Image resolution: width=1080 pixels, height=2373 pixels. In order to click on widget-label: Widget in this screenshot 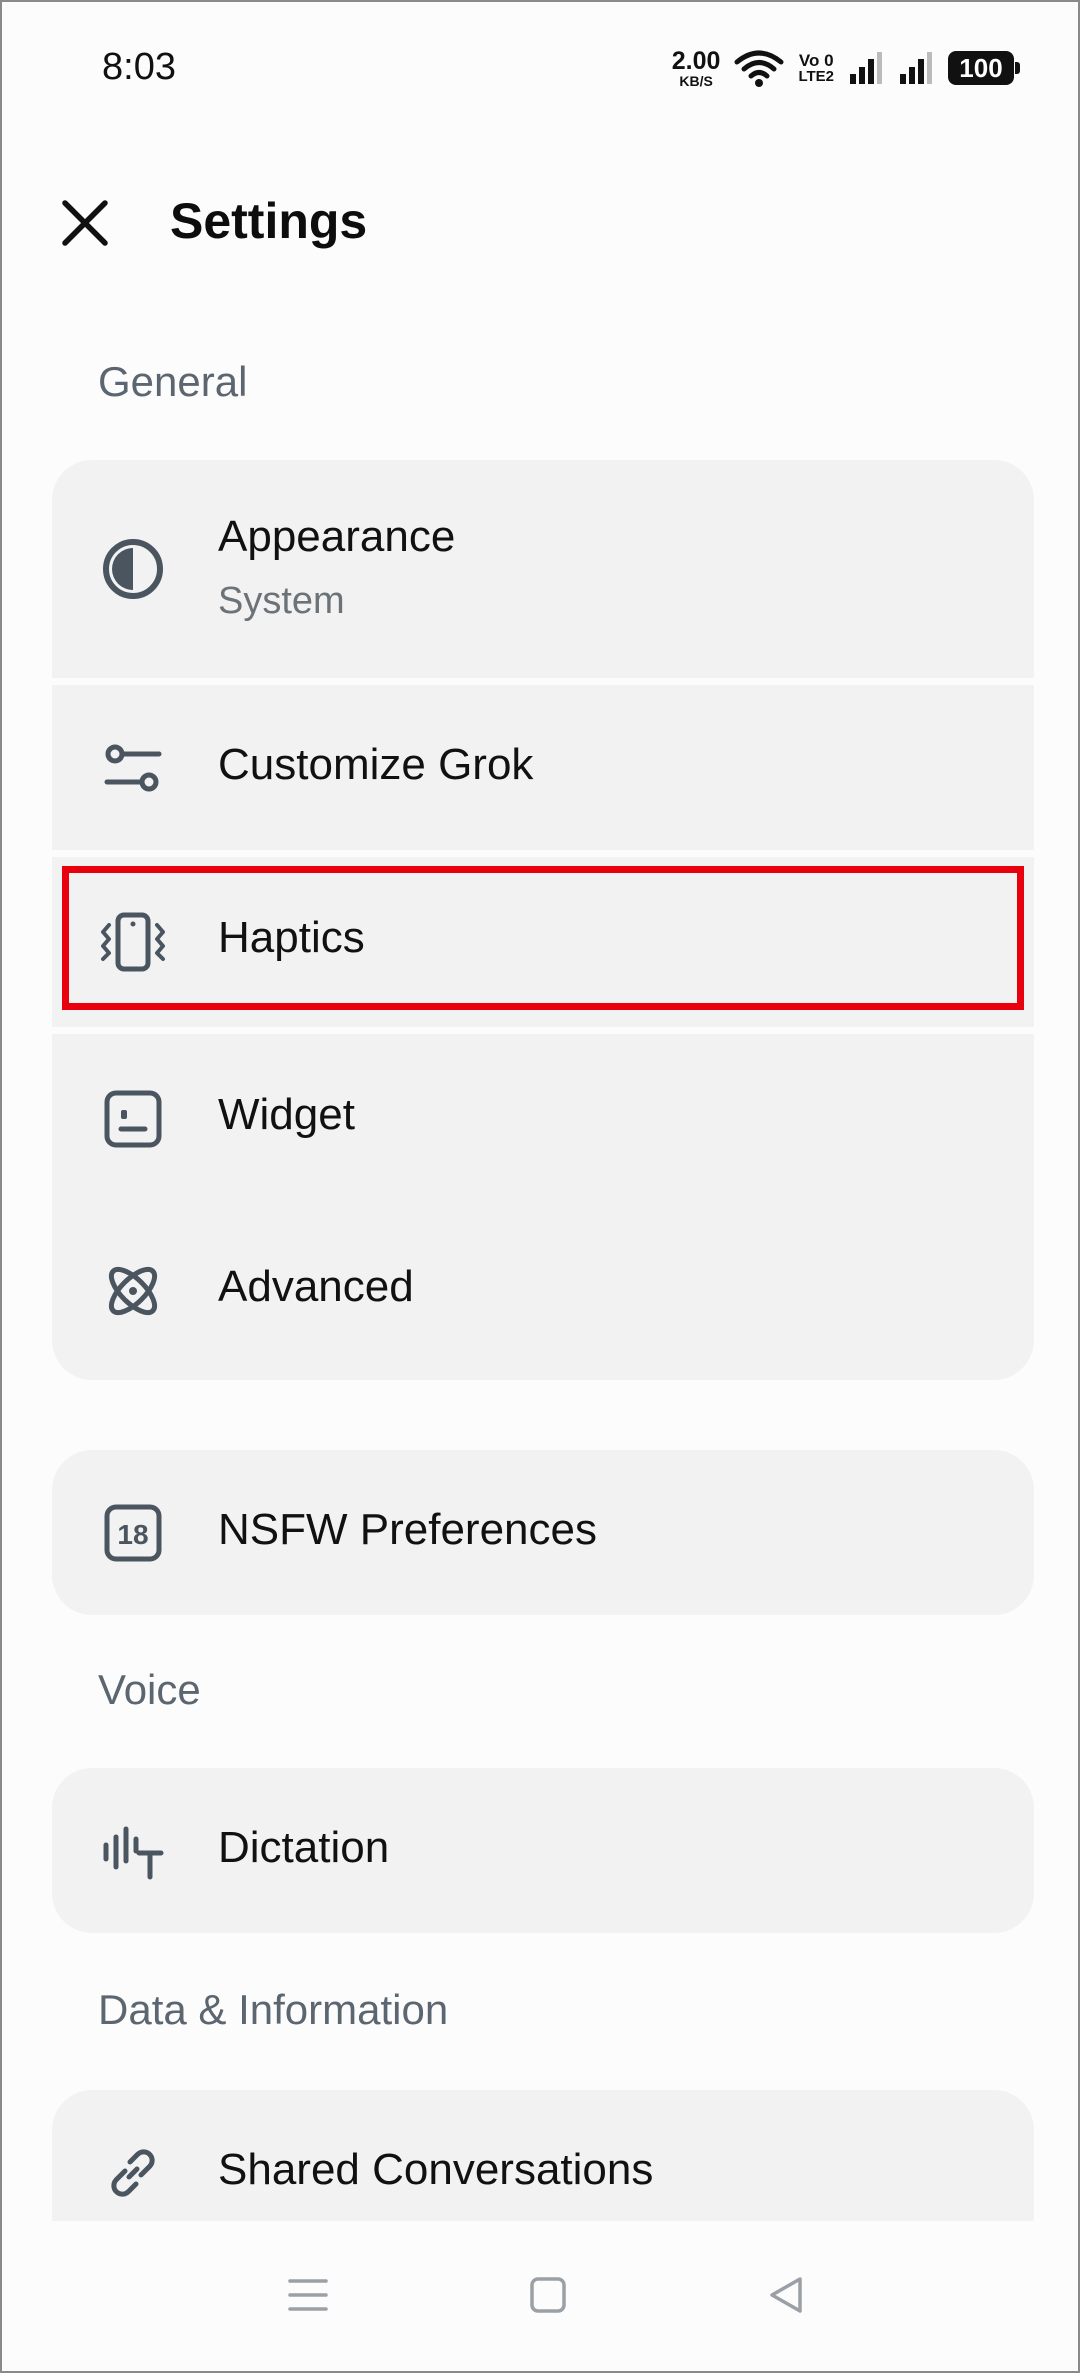, I will do `click(286, 1114)`.